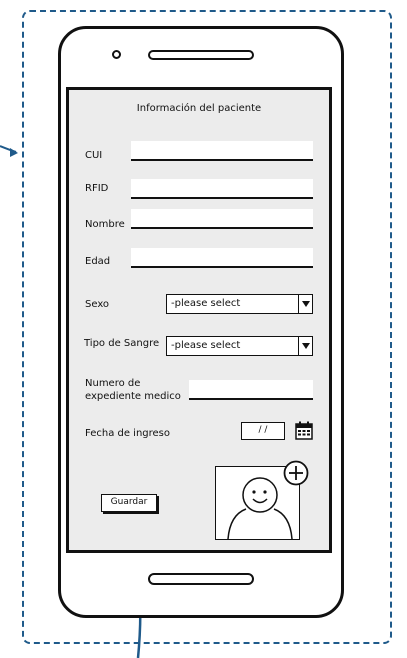 This screenshot has width=407, height=658. Describe the element at coordinates (201, 579) in the screenshot. I see `home-button` at that location.